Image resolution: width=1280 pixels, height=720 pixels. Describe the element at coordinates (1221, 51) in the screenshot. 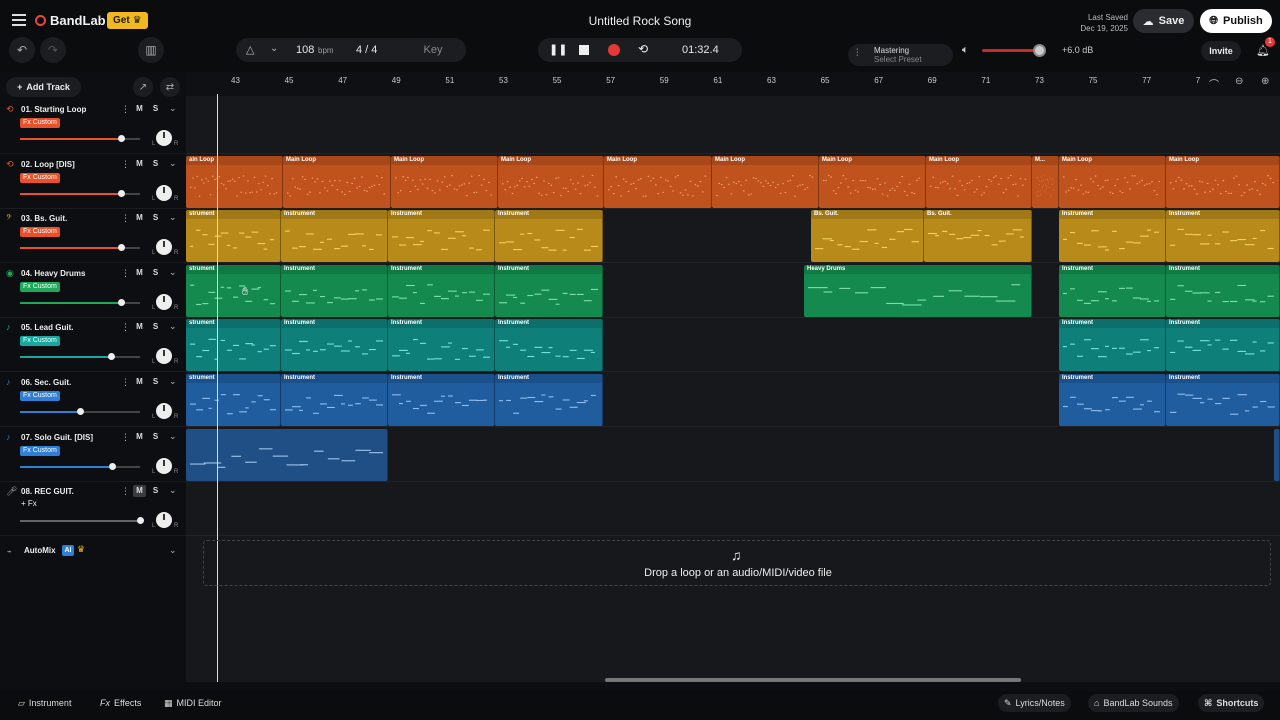

I see `invite-button: Invite` at that location.